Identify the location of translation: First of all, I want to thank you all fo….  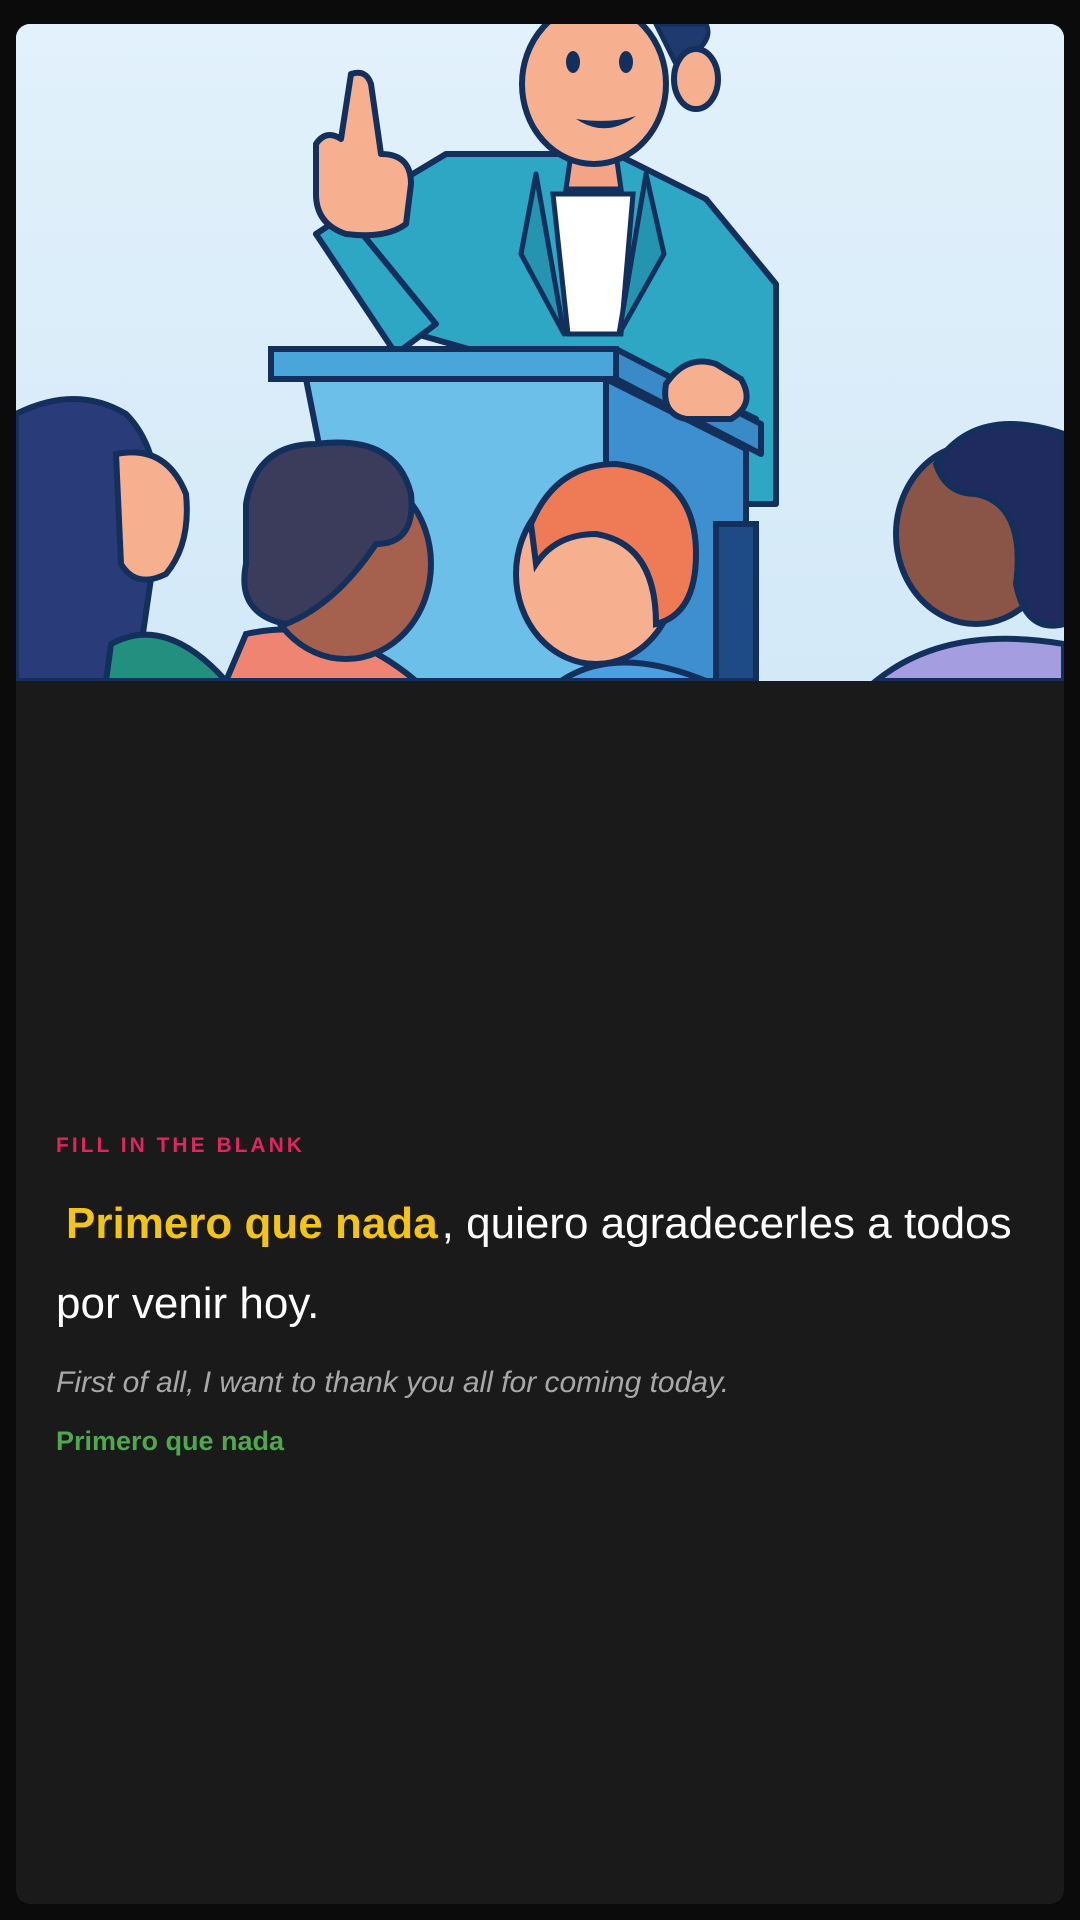
(393, 1382).